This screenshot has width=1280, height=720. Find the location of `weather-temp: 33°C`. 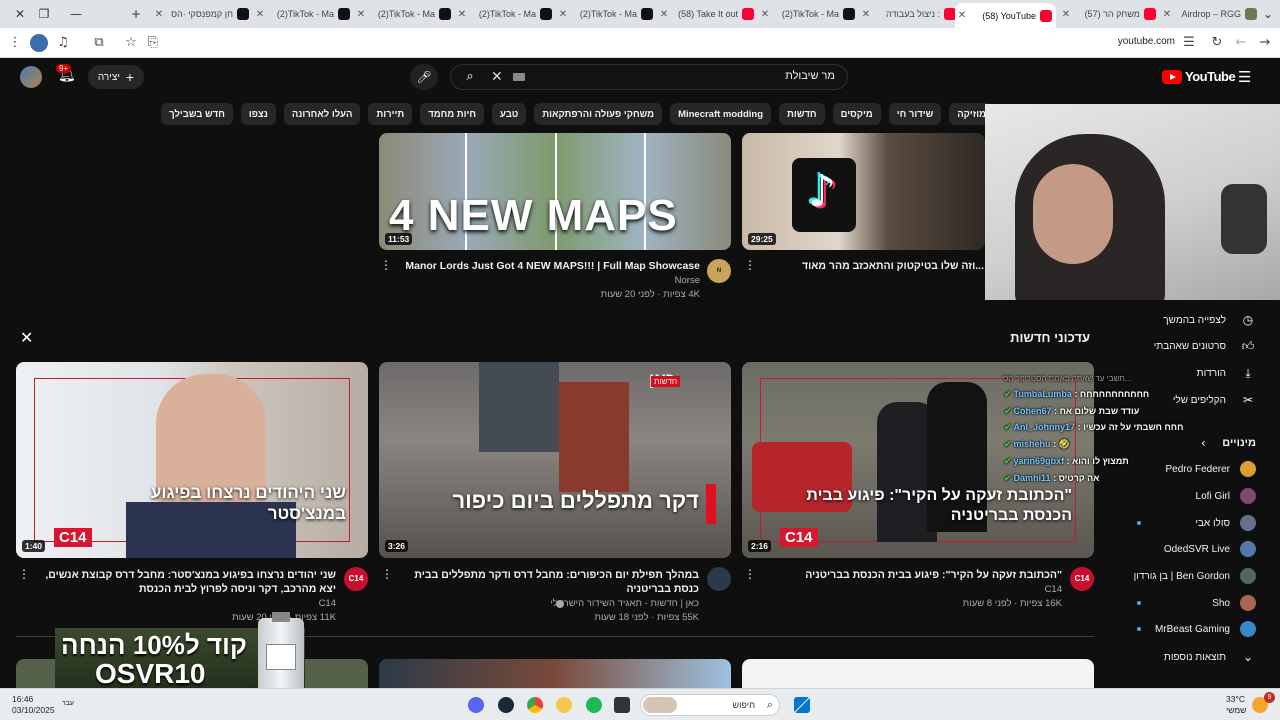

weather-temp: 33°C is located at coordinates (1235, 699).